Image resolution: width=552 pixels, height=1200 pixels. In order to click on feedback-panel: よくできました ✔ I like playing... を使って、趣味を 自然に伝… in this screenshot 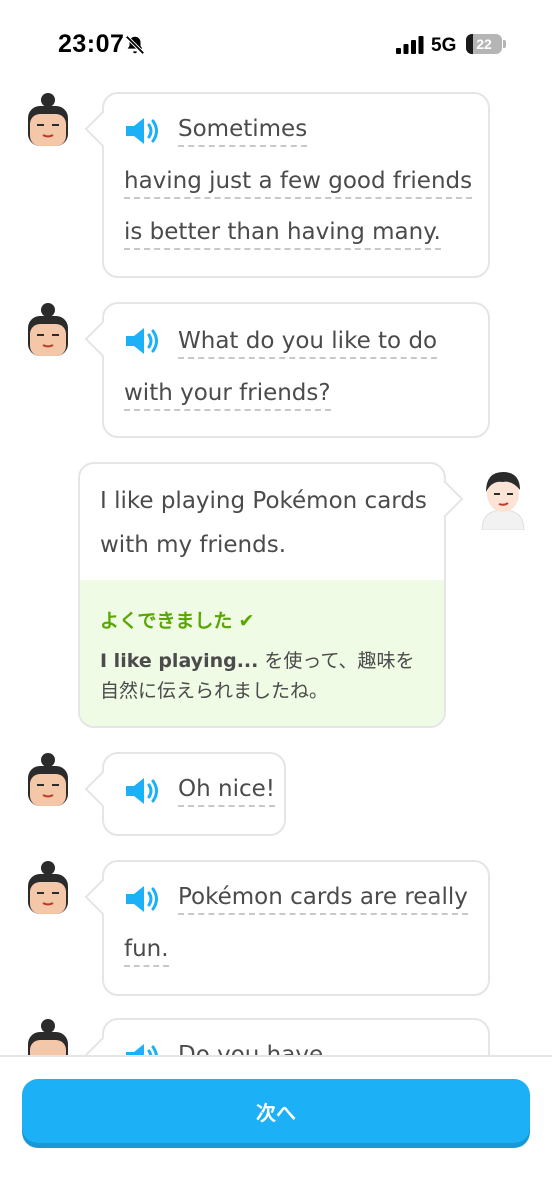, I will do `click(262, 653)`.